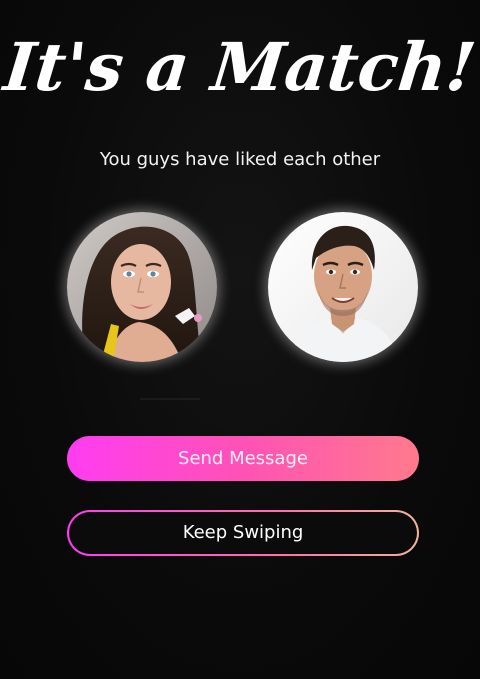 The width and height of the screenshot is (480, 679). I want to click on keep-swiping-button: Keep Swiping, so click(243, 533).